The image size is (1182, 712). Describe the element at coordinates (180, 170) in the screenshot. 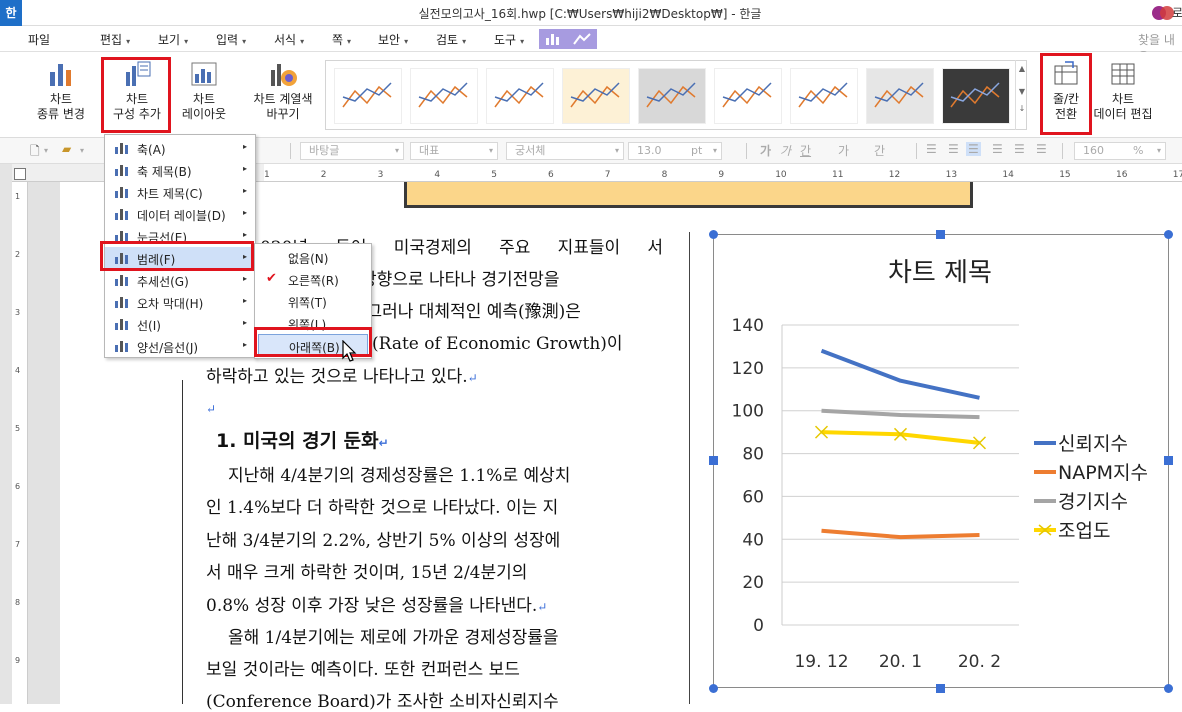

I see `dropdown-item: 축 제목(B) ▸` at that location.